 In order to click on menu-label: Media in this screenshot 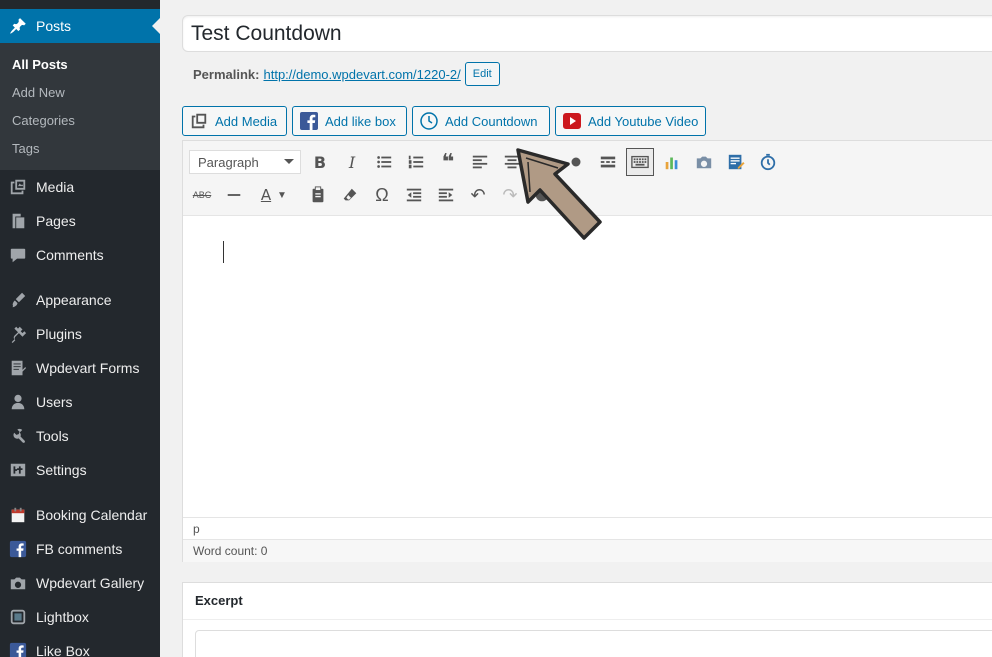, I will do `click(55, 187)`.